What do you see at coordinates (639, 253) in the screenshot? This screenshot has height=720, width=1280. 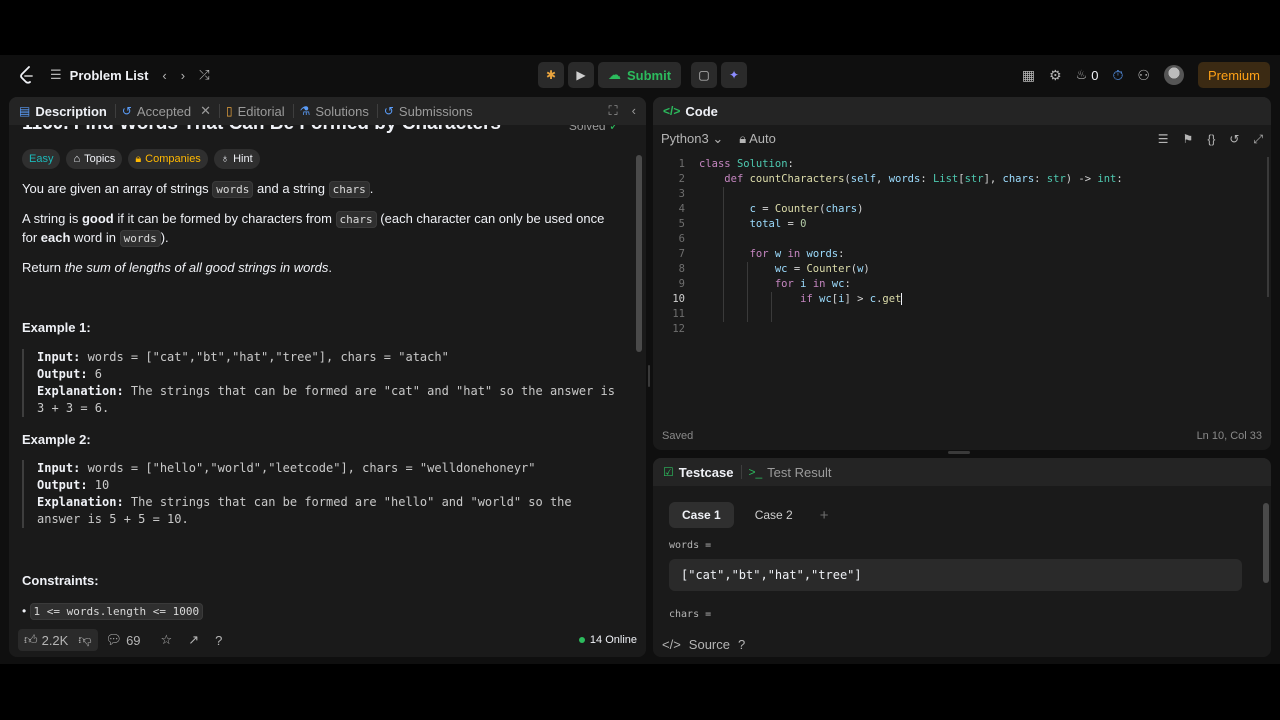 I see `description-scrollbar` at bounding box center [639, 253].